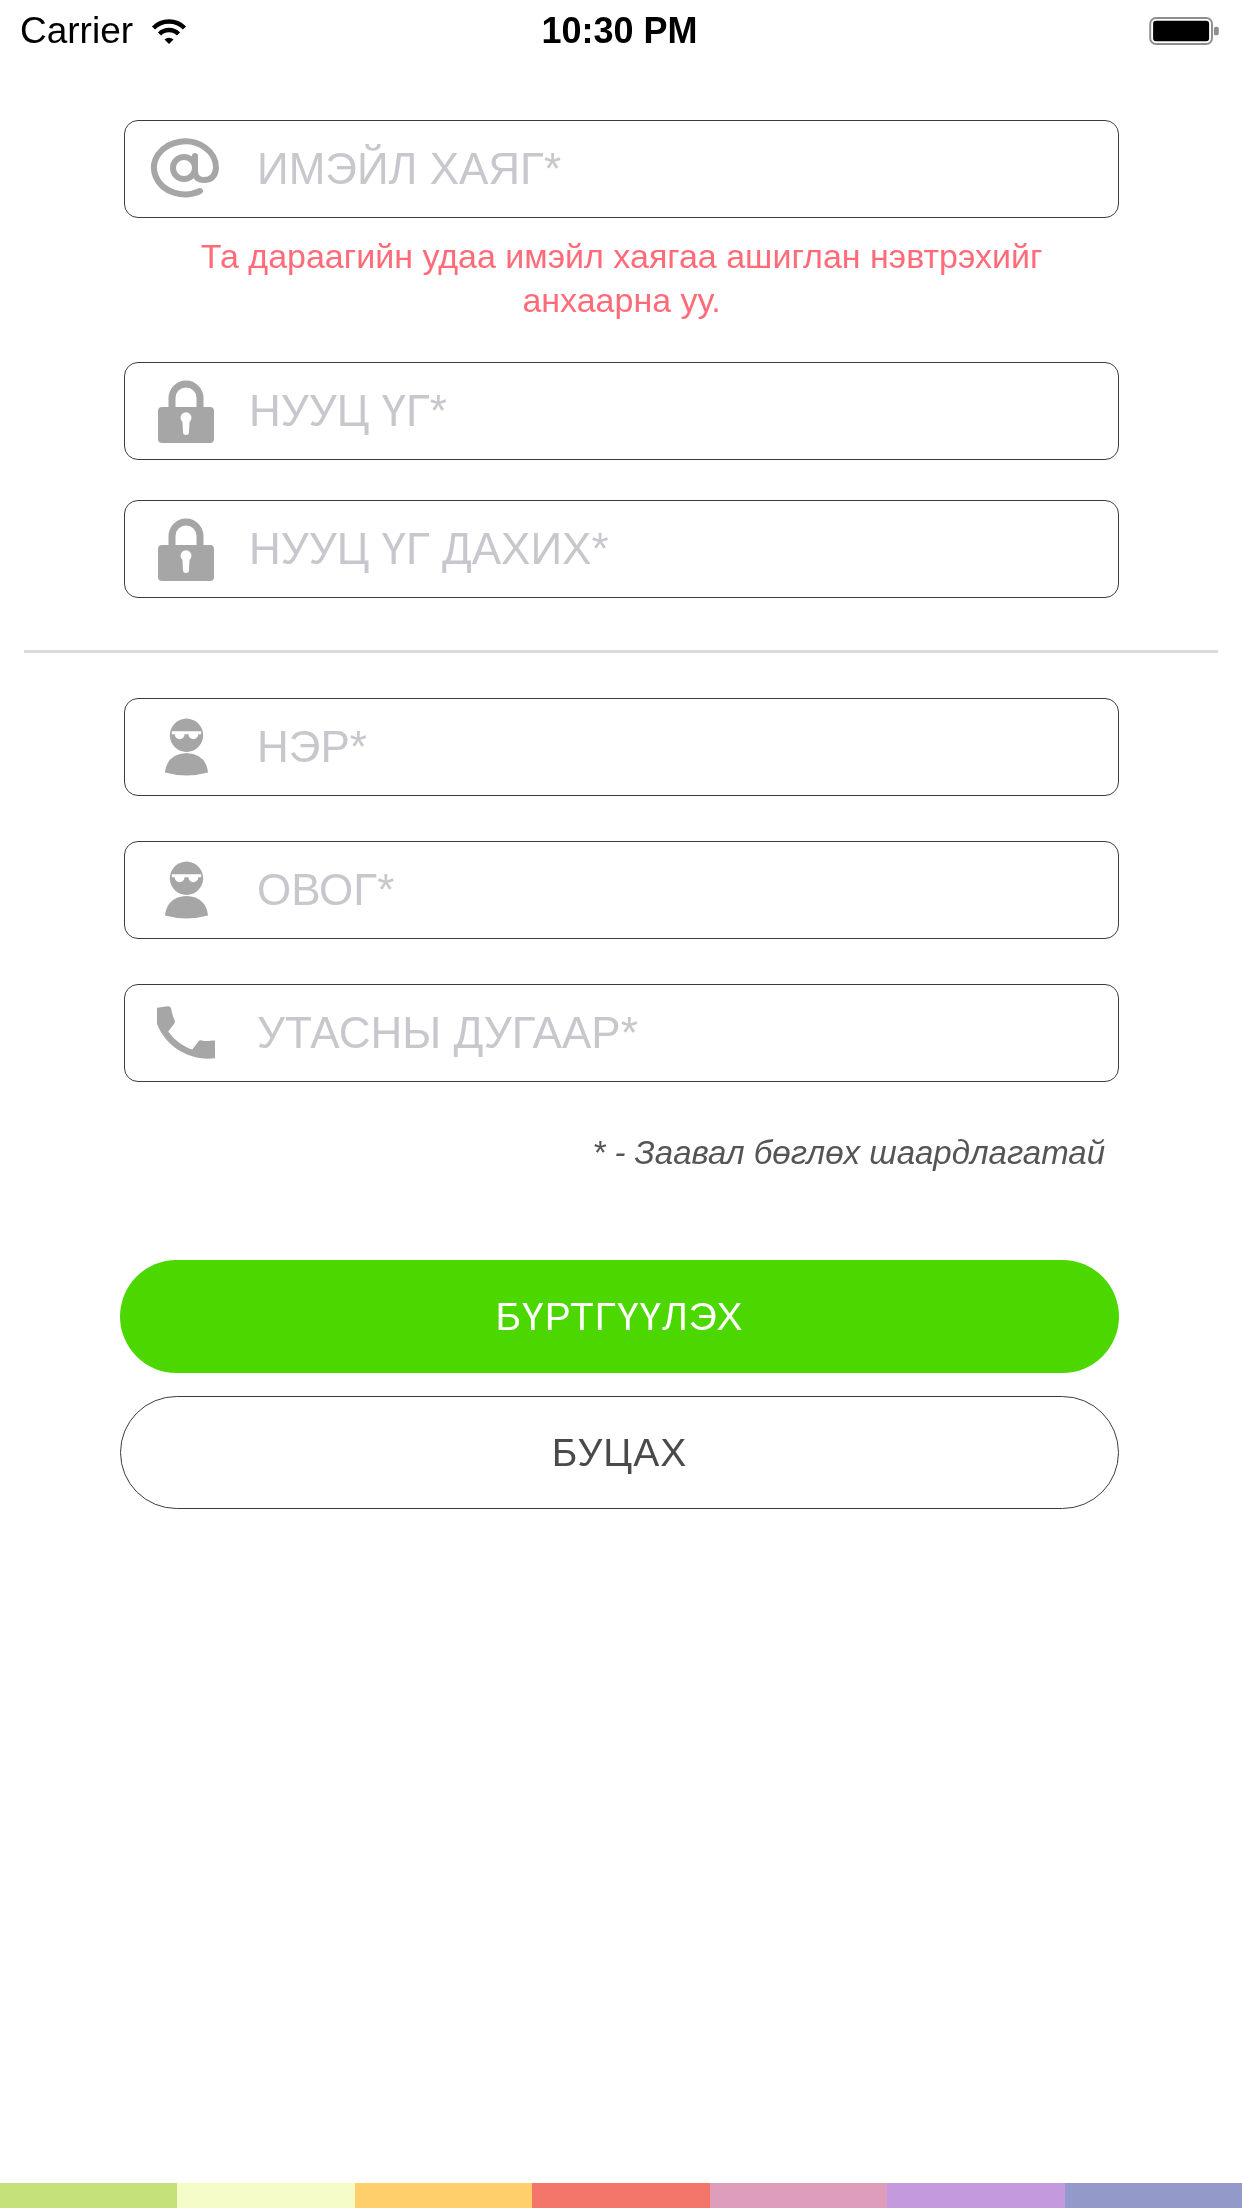  I want to click on required-note: * - Заавал бөглөх шаардлагатай, so click(848, 1153).